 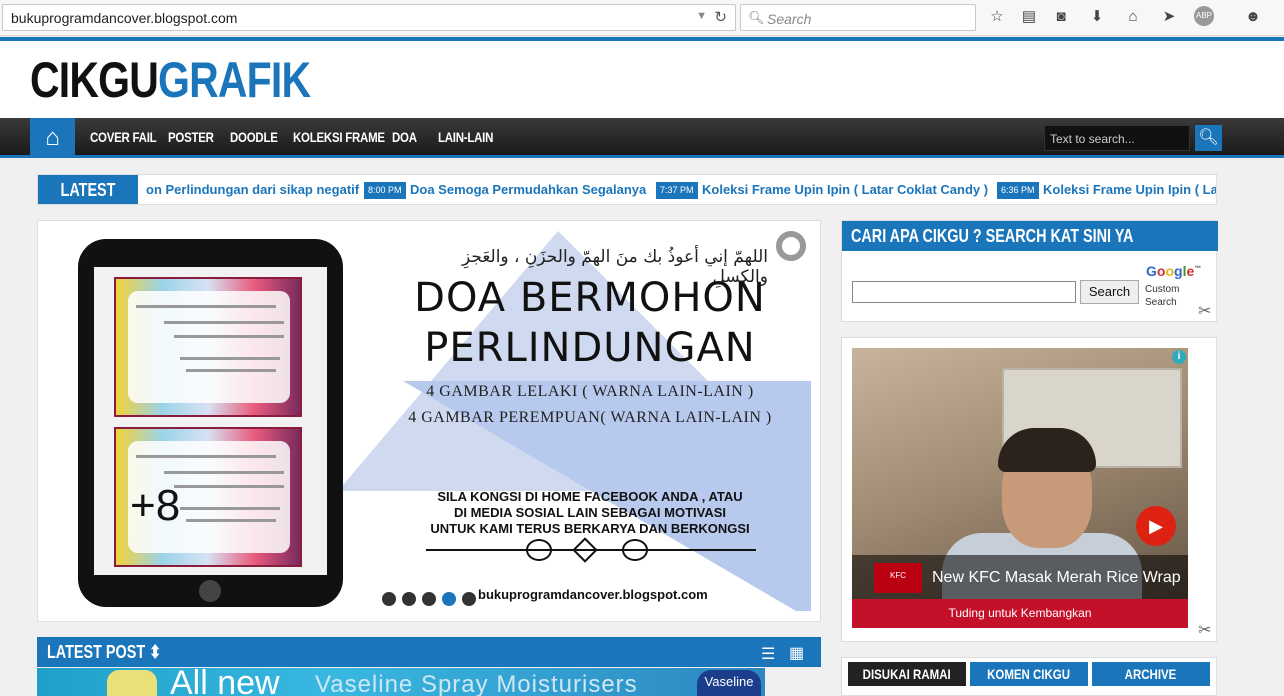 What do you see at coordinates (252, 189) in the screenshot?
I see `ticker-item: on Perlindungan dari sikap negatif` at bounding box center [252, 189].